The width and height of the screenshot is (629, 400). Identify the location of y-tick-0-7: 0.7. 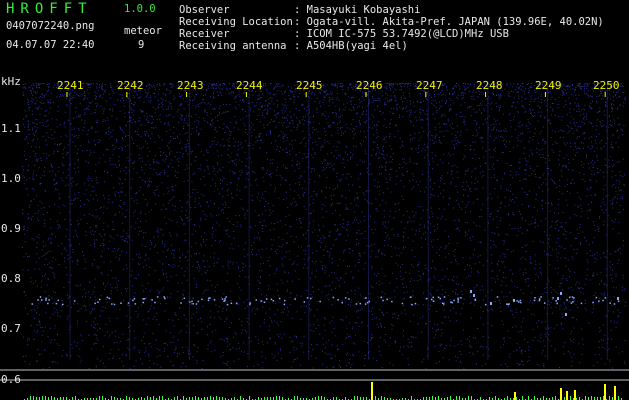
(11, 328).